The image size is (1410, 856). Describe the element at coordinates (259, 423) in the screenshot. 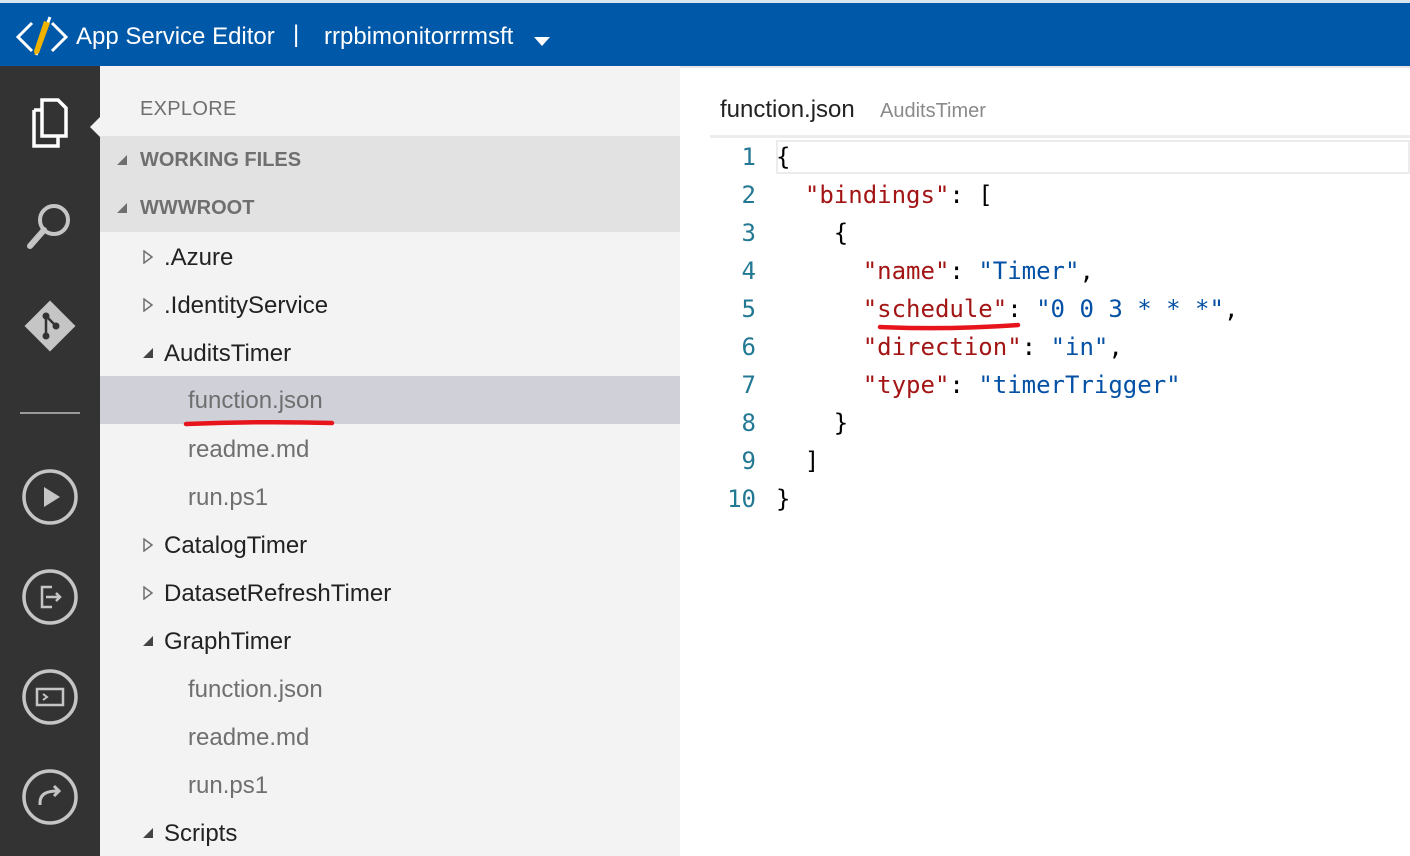

I see `annotation-underline-function-json` at that location.